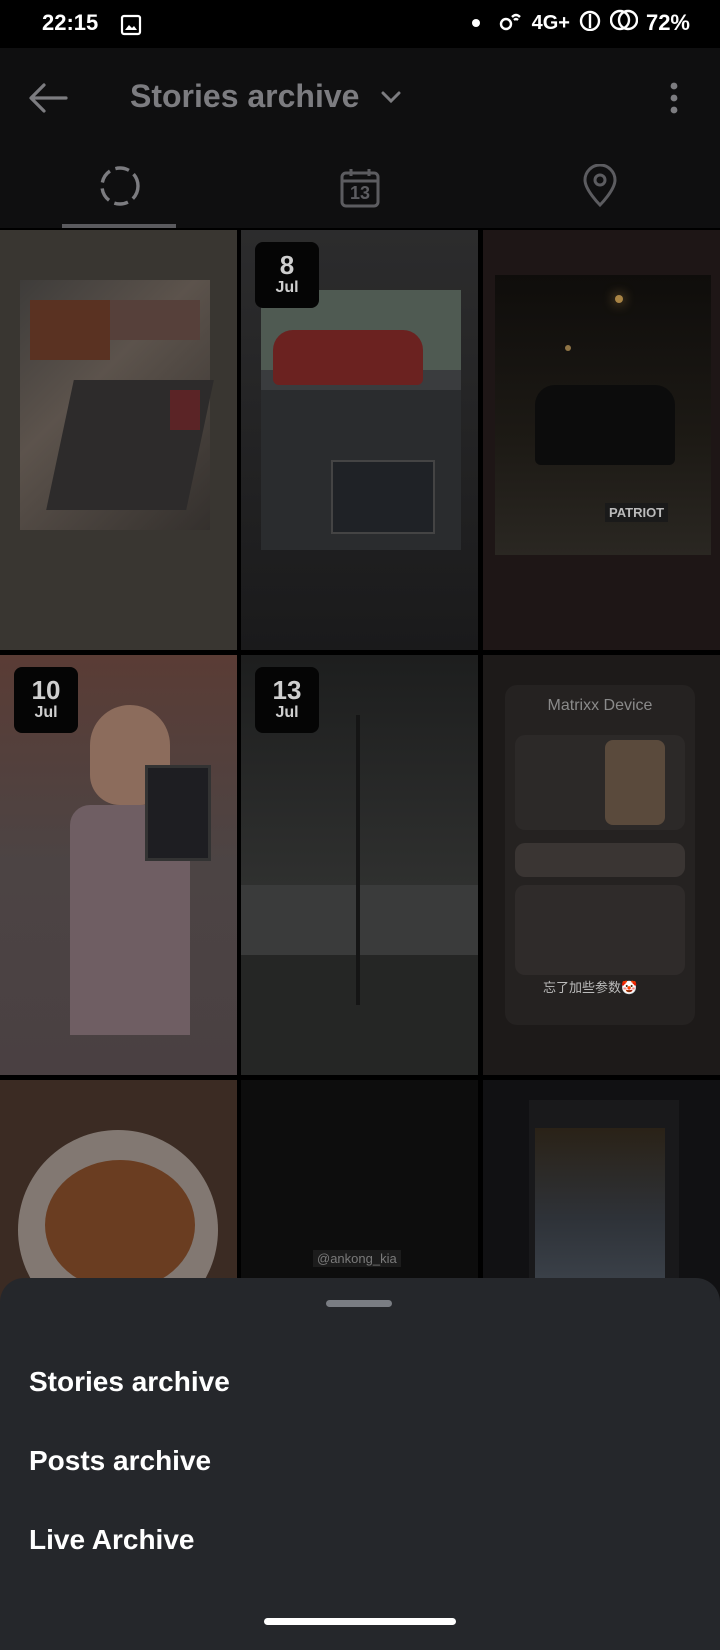  What do you see at coordinates (550, 22) in the screenshot?
I see `network-type: 4G+` at bounding box center [550, 22].